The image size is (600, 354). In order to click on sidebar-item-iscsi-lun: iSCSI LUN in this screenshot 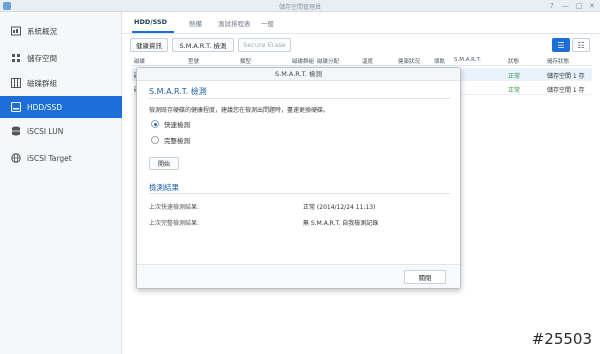, I will do `click(61, 131)`.